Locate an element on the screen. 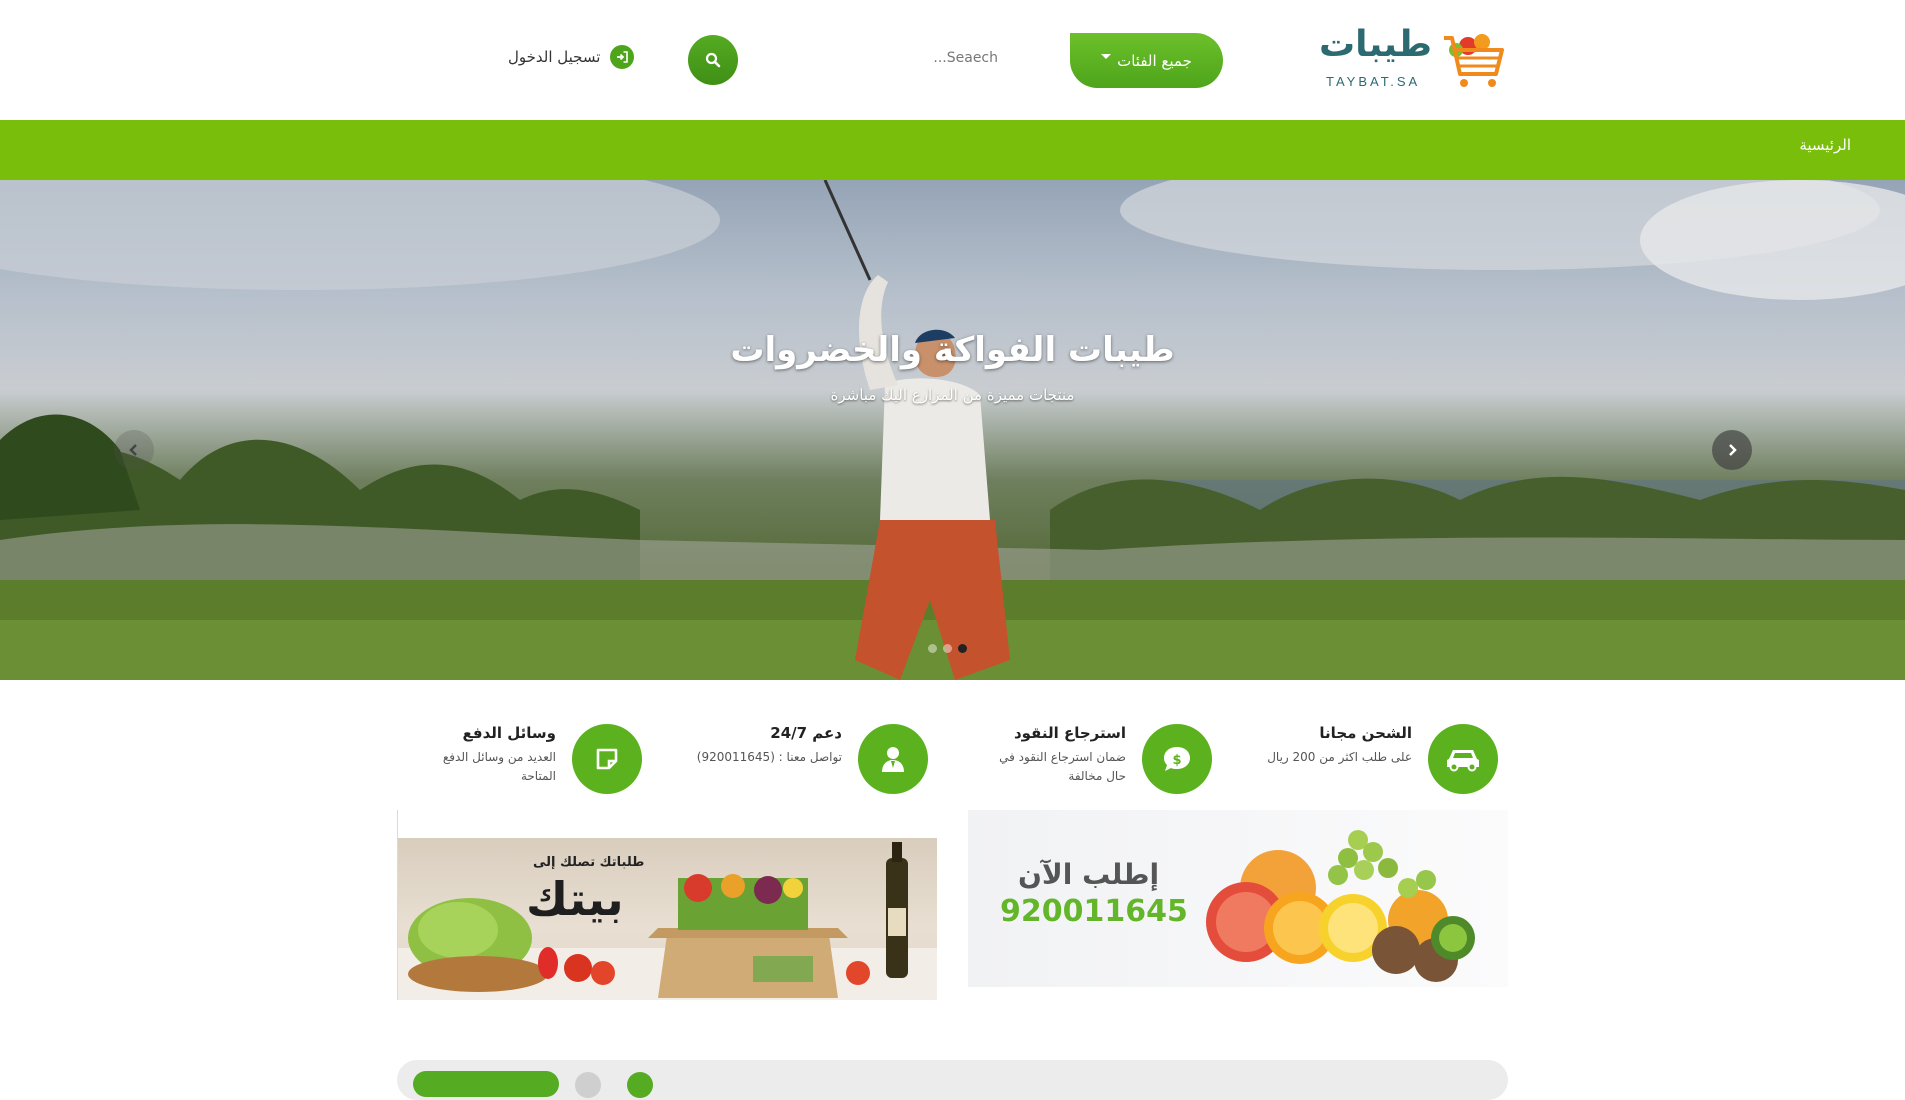  feature-desc: تواصل معنا : (920011645) is located at coordinates (769, 757).